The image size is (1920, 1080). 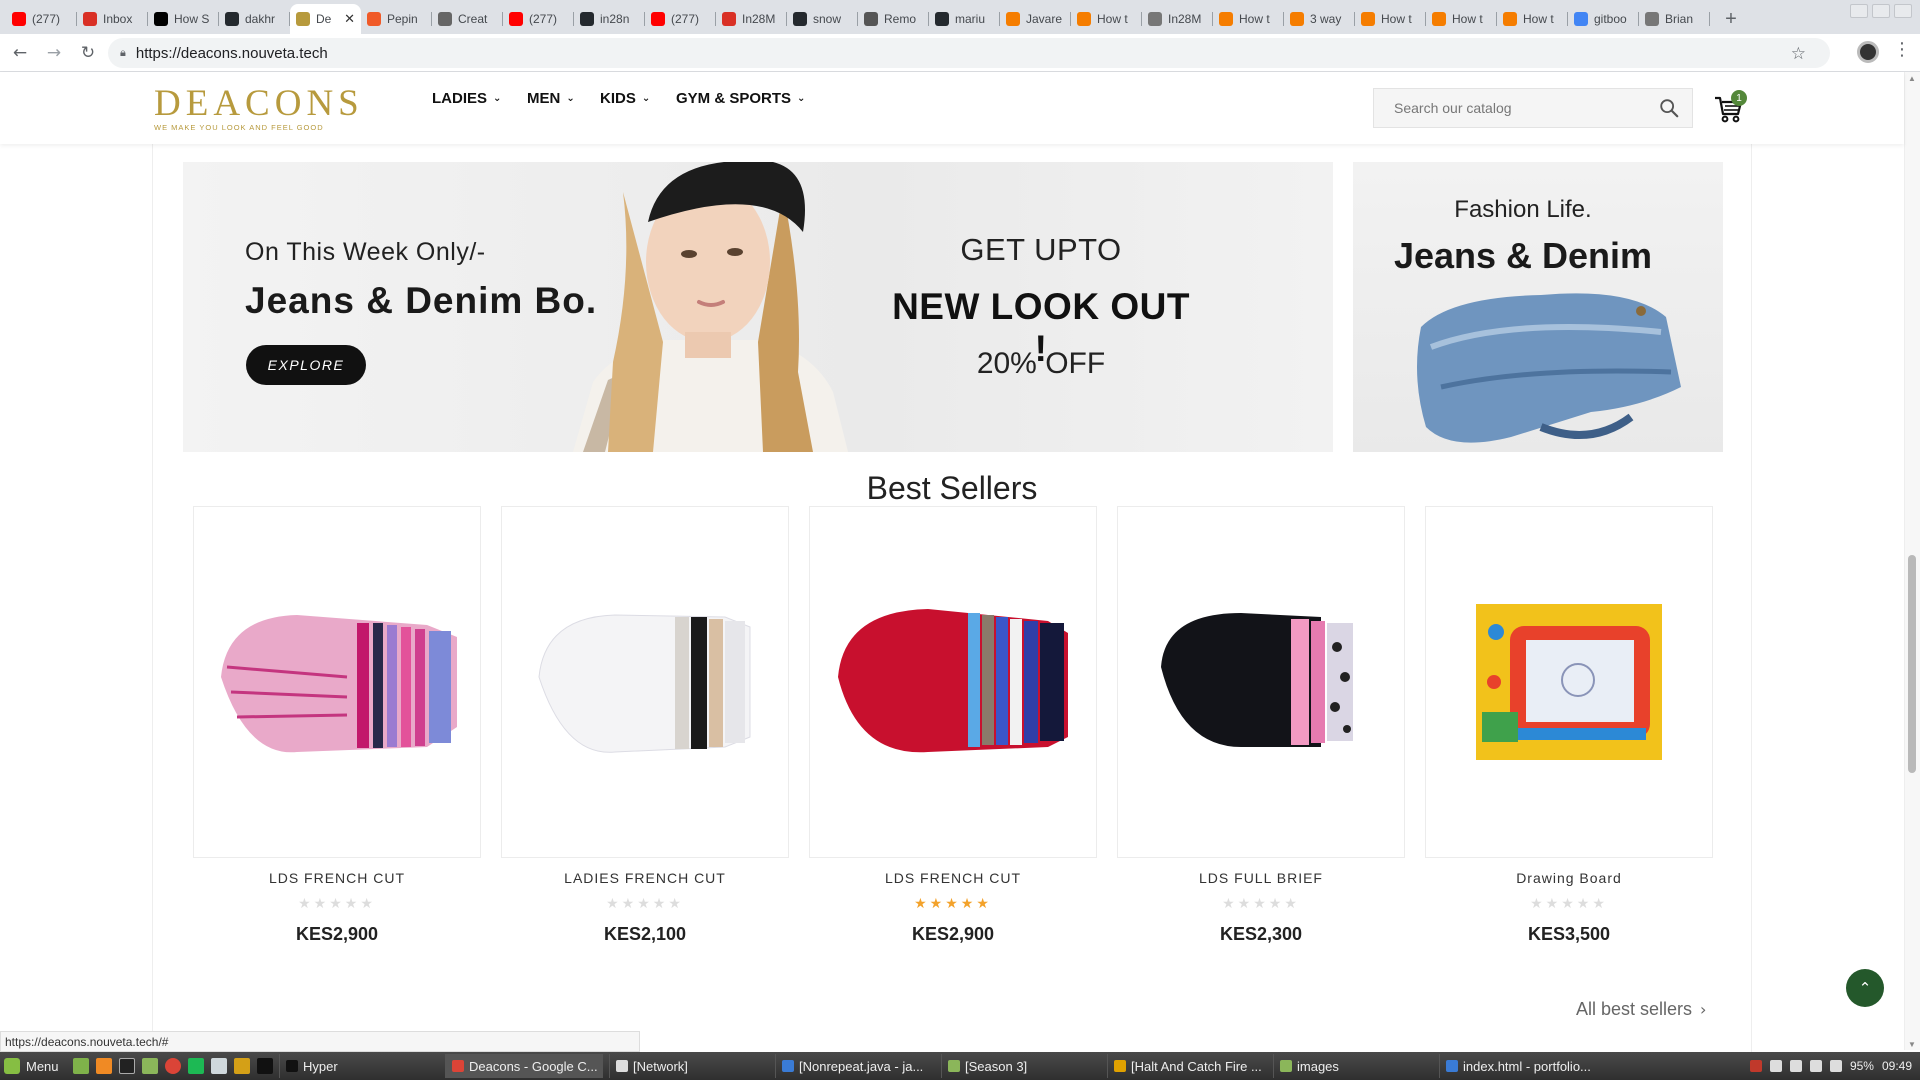 I want to click on product-name: Drawing Board, so click(x=1569, y=878).